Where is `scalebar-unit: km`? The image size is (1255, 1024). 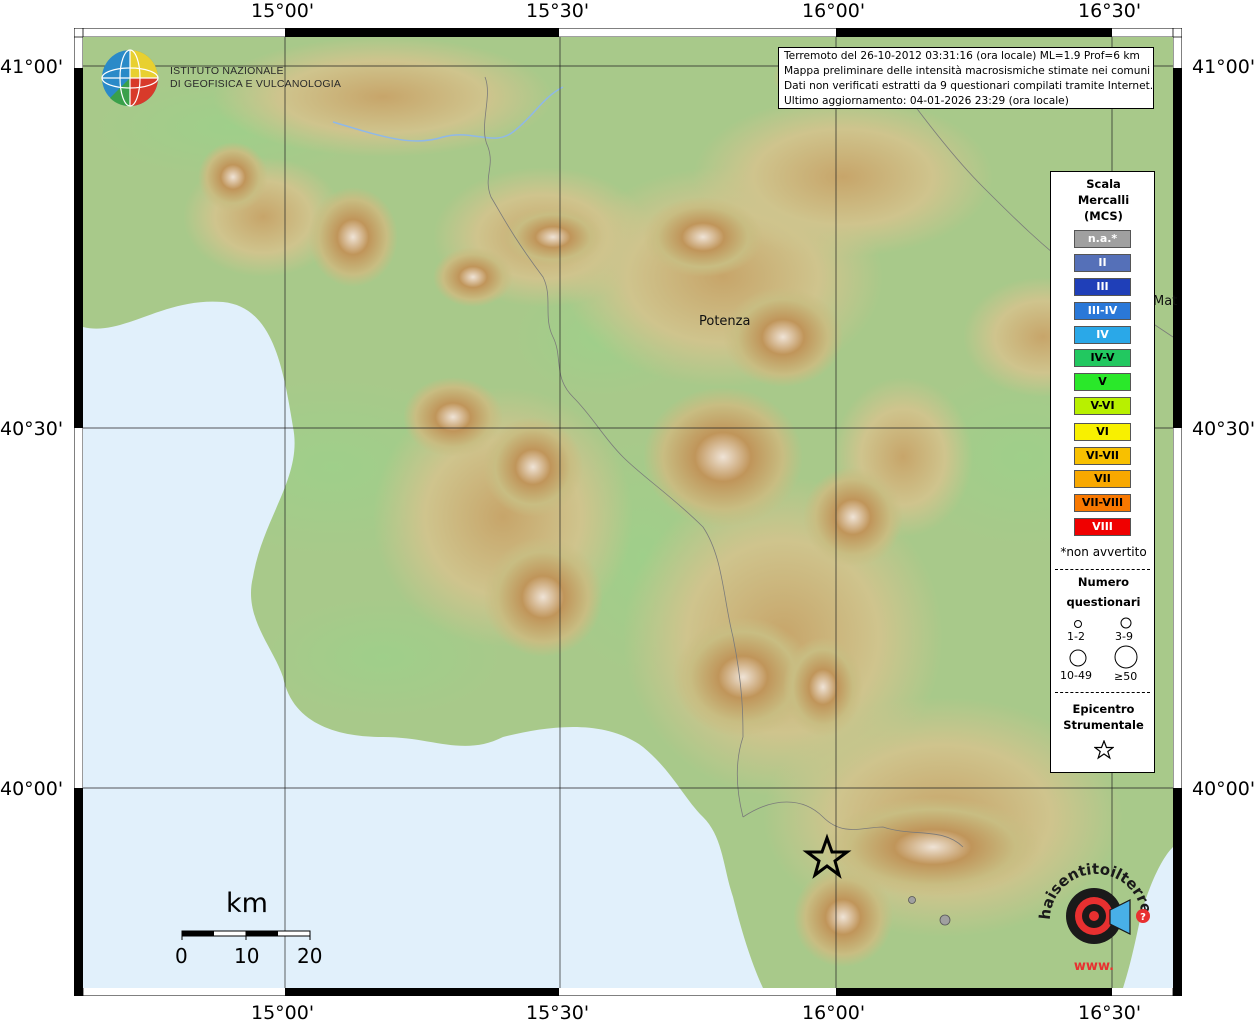 scalebar-unit: km is located at coordinates (247, 903).